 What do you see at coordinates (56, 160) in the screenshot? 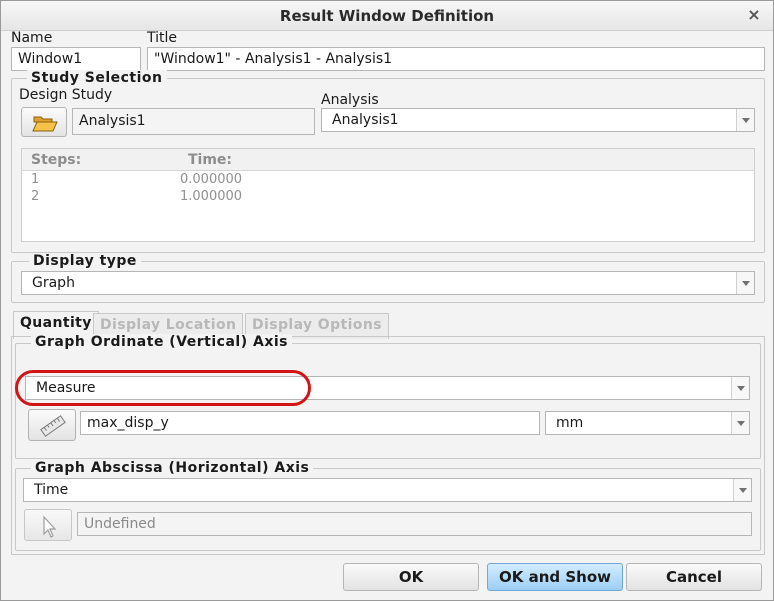
I see `column-header-steps: Steps:` at bounding box center [56, 160].